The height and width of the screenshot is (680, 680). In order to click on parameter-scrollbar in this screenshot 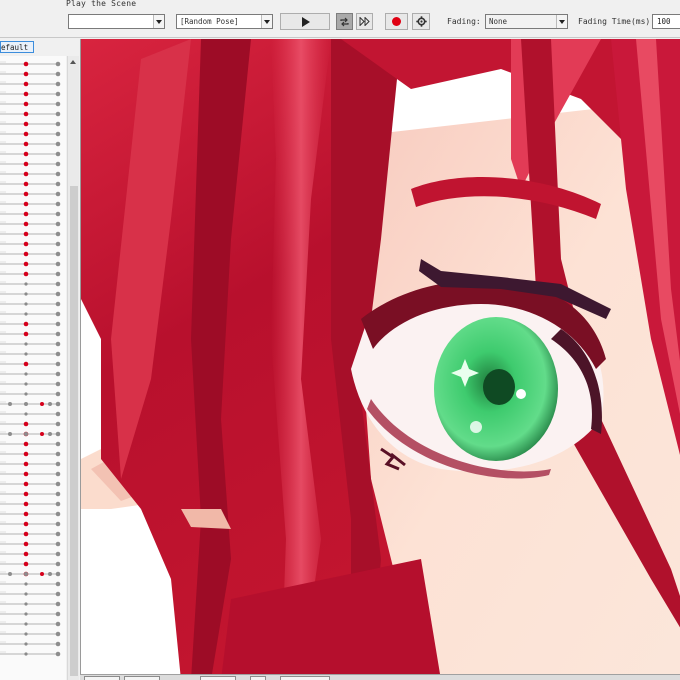, I will do `click(73, 368)`.